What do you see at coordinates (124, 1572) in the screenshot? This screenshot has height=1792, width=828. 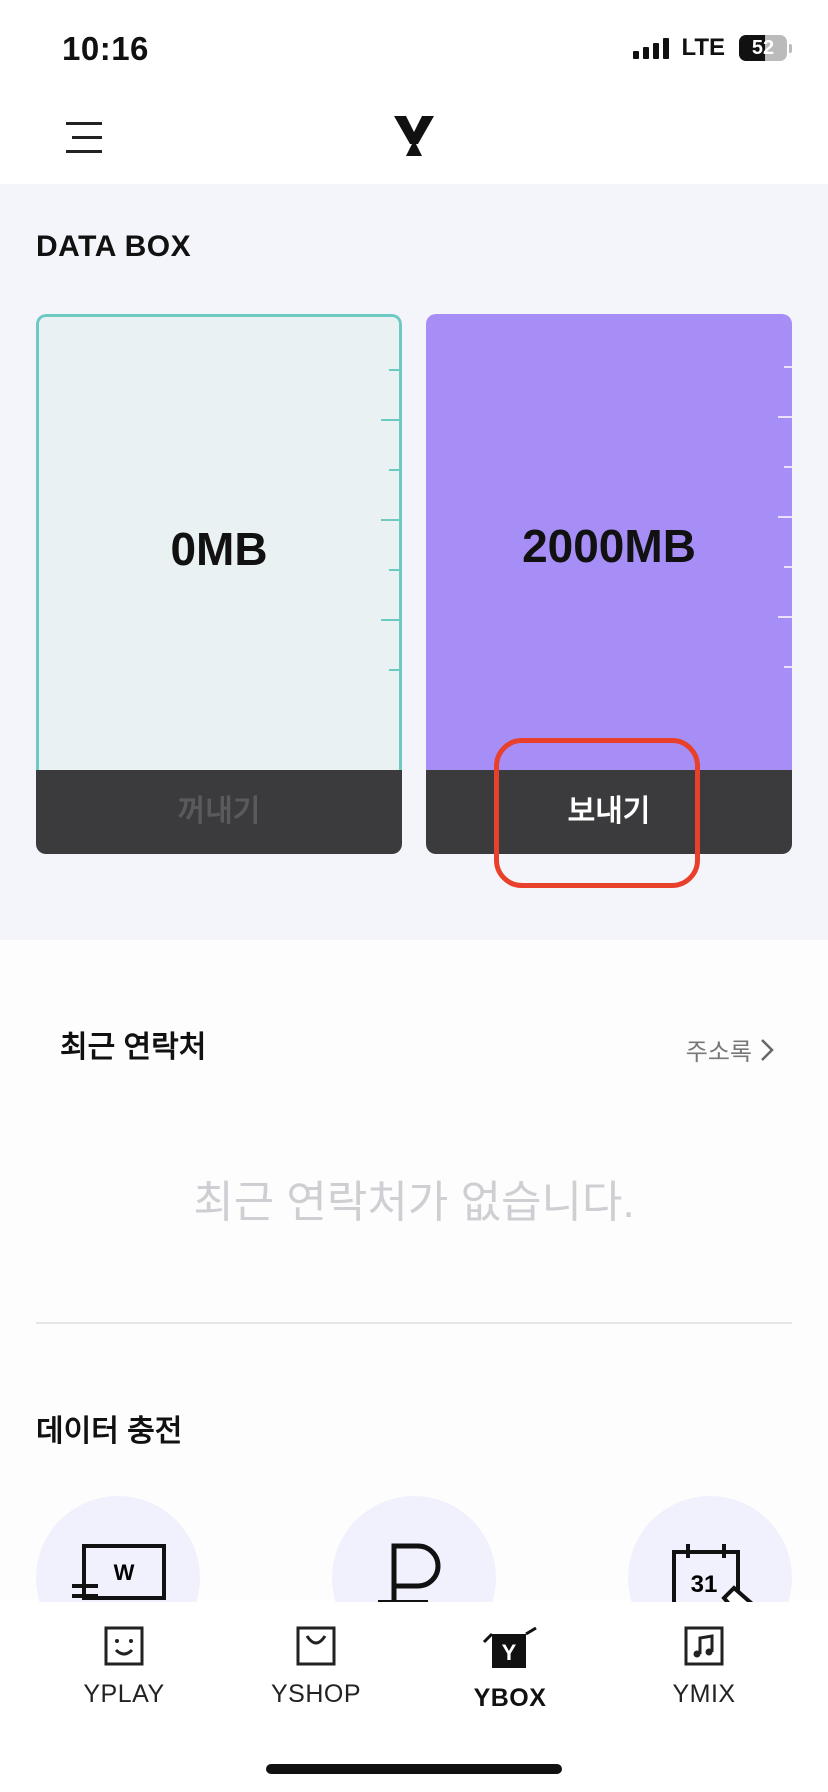 I see `w-card-glyph: W` at bounding box center [124, 1572].